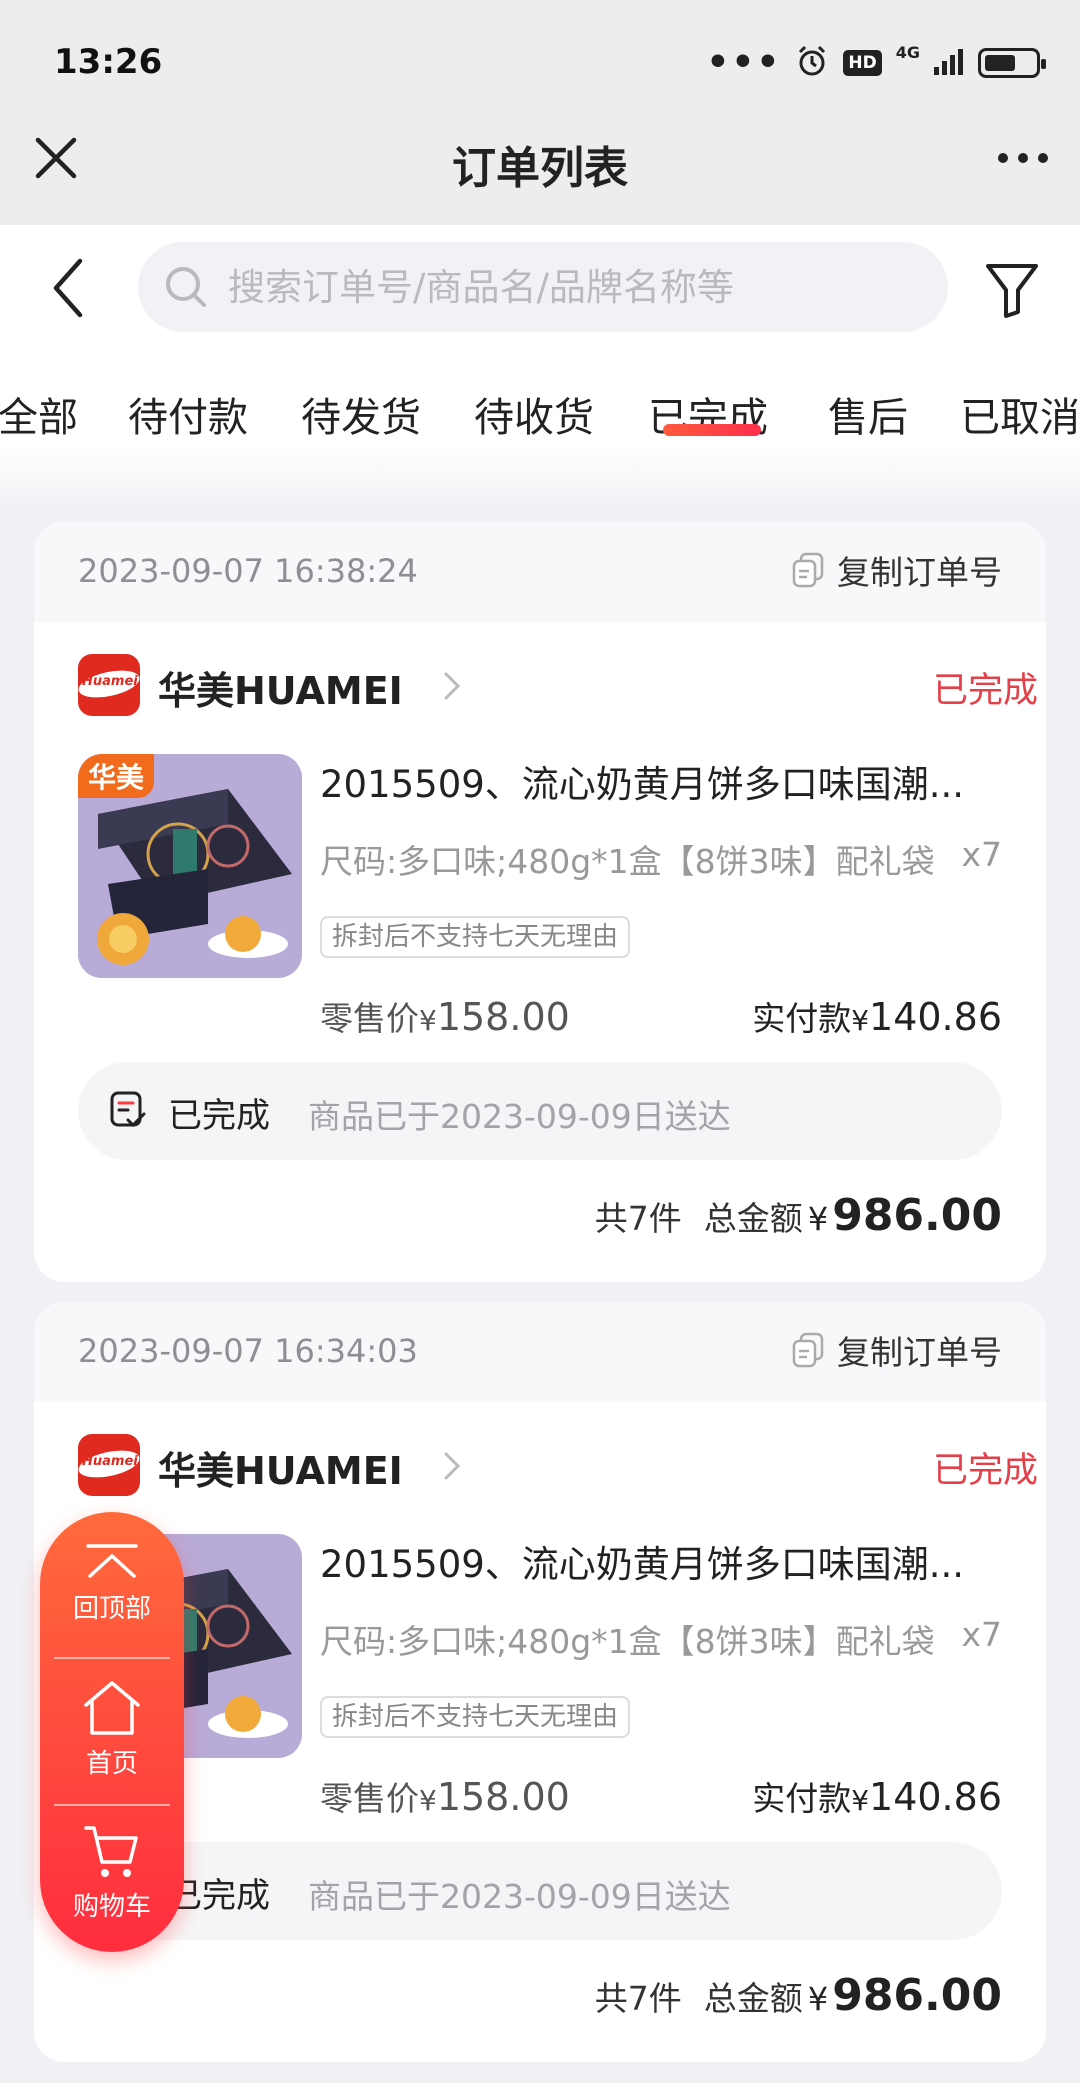 Image resolution: width=1080 pixels, height=2083 pixels. What do you see at coordinates (534, 414) in the screenshot?
I see `tab-pending-receipt: 待收货` at bounding box center [534, 414].